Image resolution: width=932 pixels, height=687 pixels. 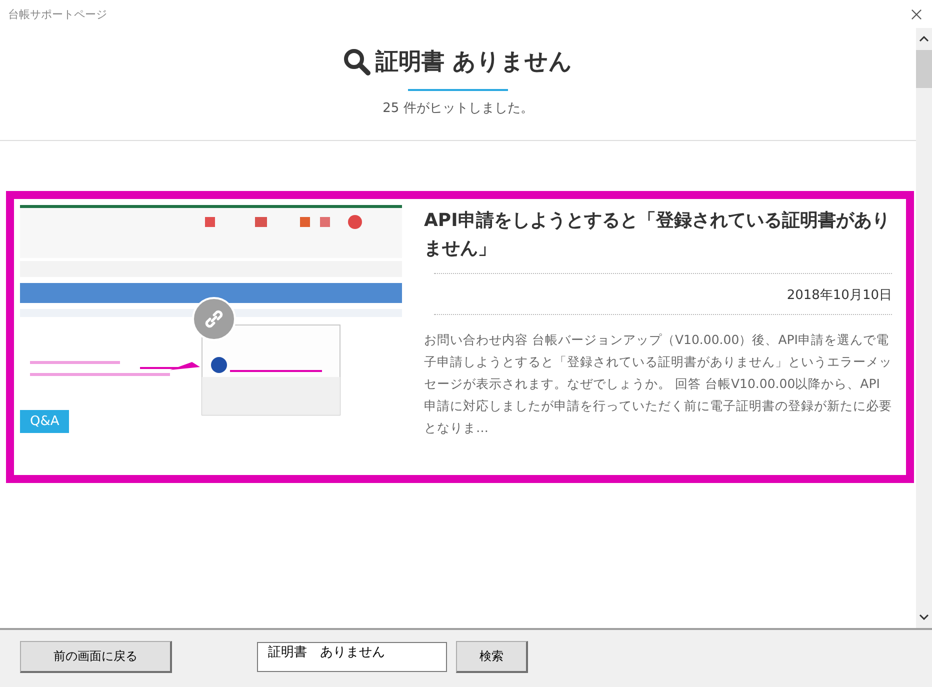 What do you see at coordinates (916, 14) in the screenshot?
I see `close-icon` at bounding box center [916, 14].